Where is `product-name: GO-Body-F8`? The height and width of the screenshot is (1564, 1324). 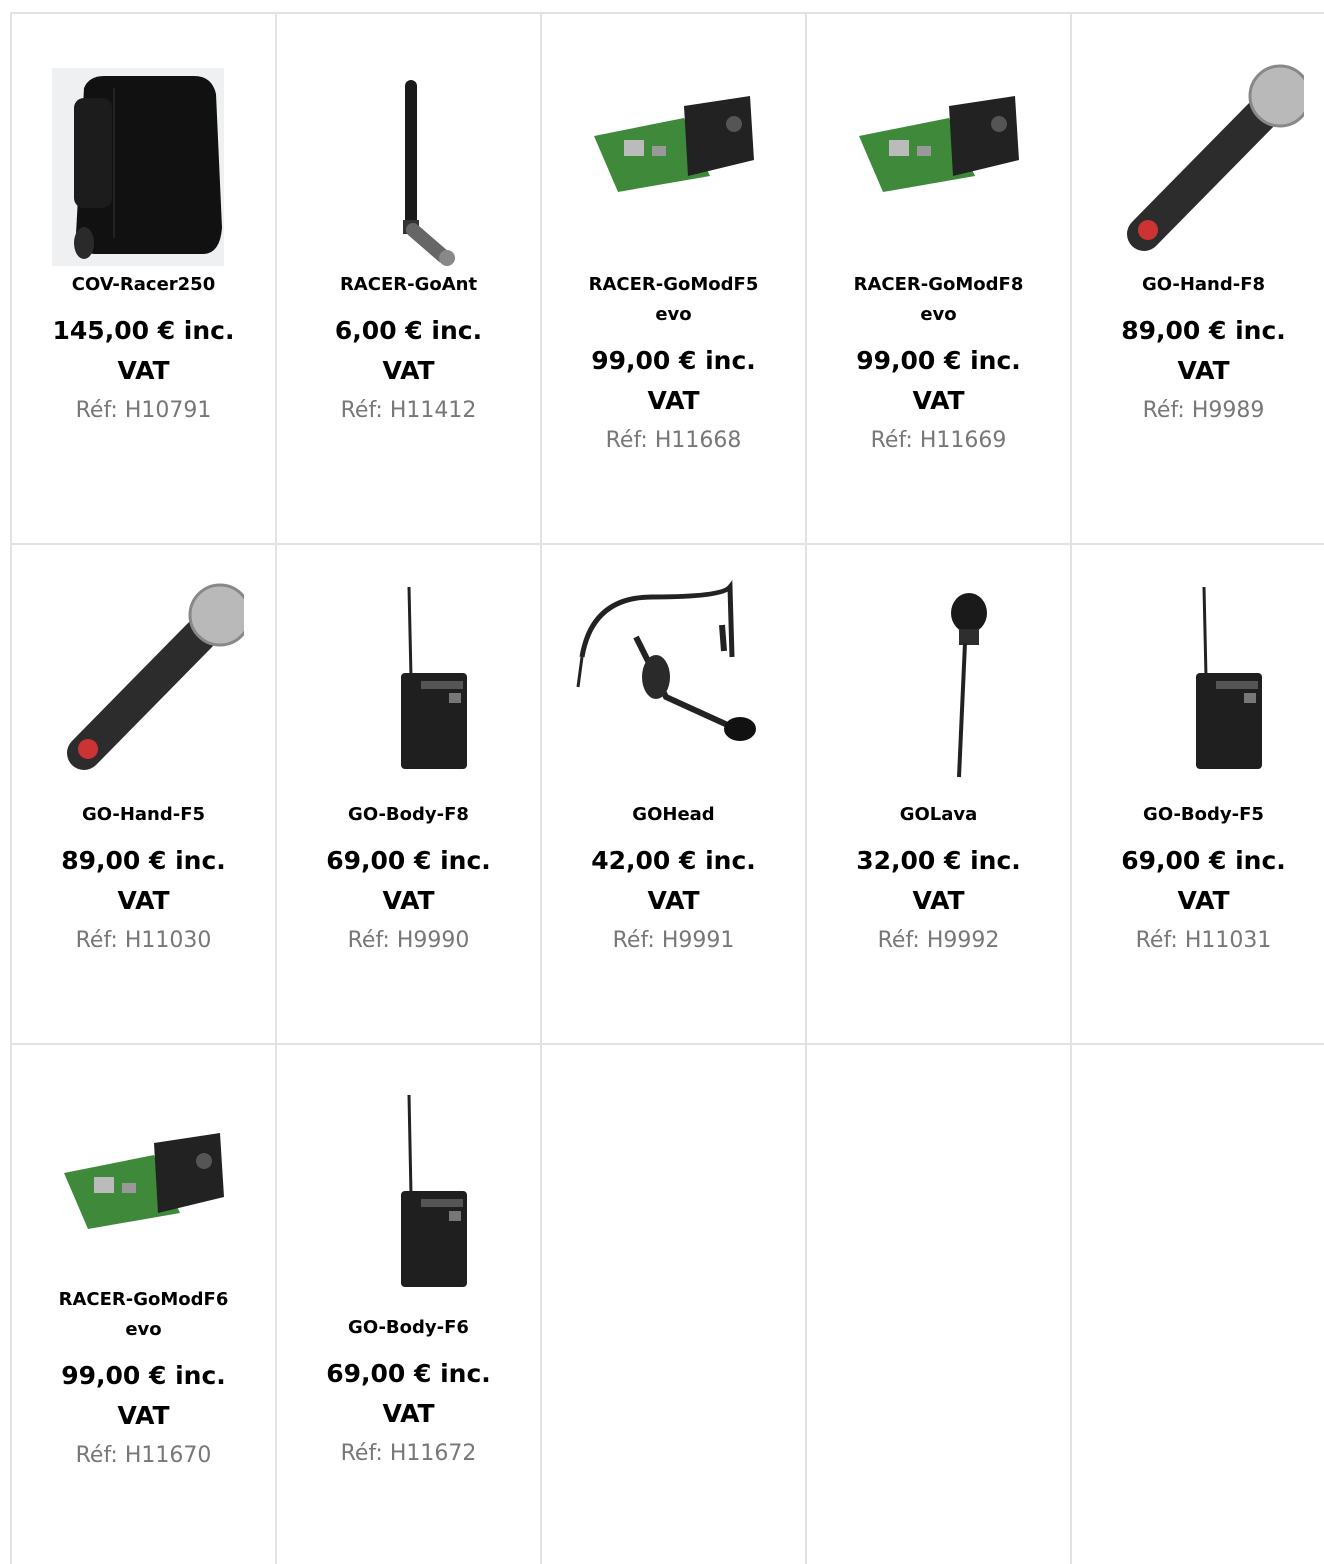 product-name: GO-Body-F8 is located at coordinates (408, 815).